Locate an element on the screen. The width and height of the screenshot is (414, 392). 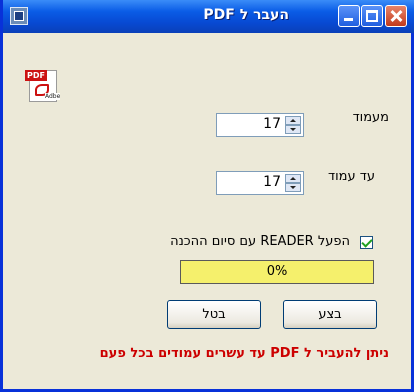
pdf-file-icon: PDF Adbe is located at coordinates (44, 86).